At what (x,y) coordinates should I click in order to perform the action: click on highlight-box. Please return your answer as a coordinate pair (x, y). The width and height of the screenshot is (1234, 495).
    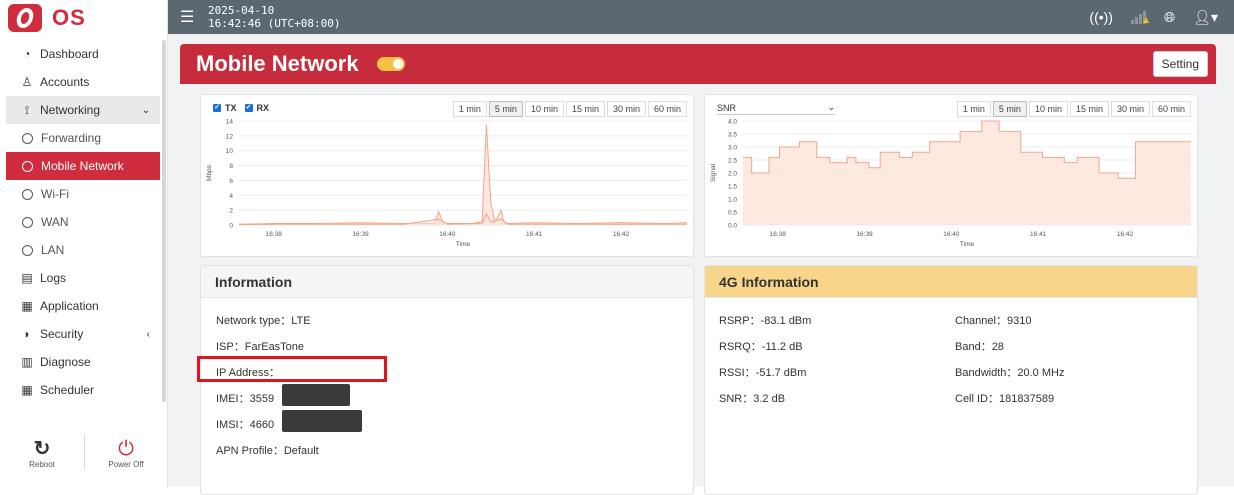
    Looking at the image, I should click on (292, 369).